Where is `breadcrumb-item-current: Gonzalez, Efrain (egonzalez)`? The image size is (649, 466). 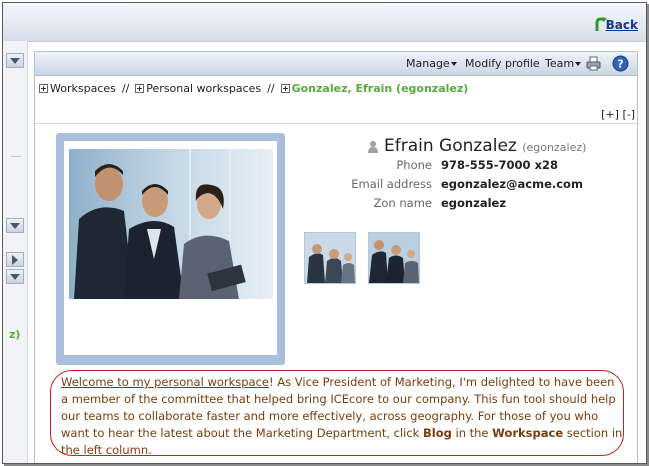 breadcrumb-item-current: Gonzalez, Efrain (egonzalez) is located at coordinates (380, 88).